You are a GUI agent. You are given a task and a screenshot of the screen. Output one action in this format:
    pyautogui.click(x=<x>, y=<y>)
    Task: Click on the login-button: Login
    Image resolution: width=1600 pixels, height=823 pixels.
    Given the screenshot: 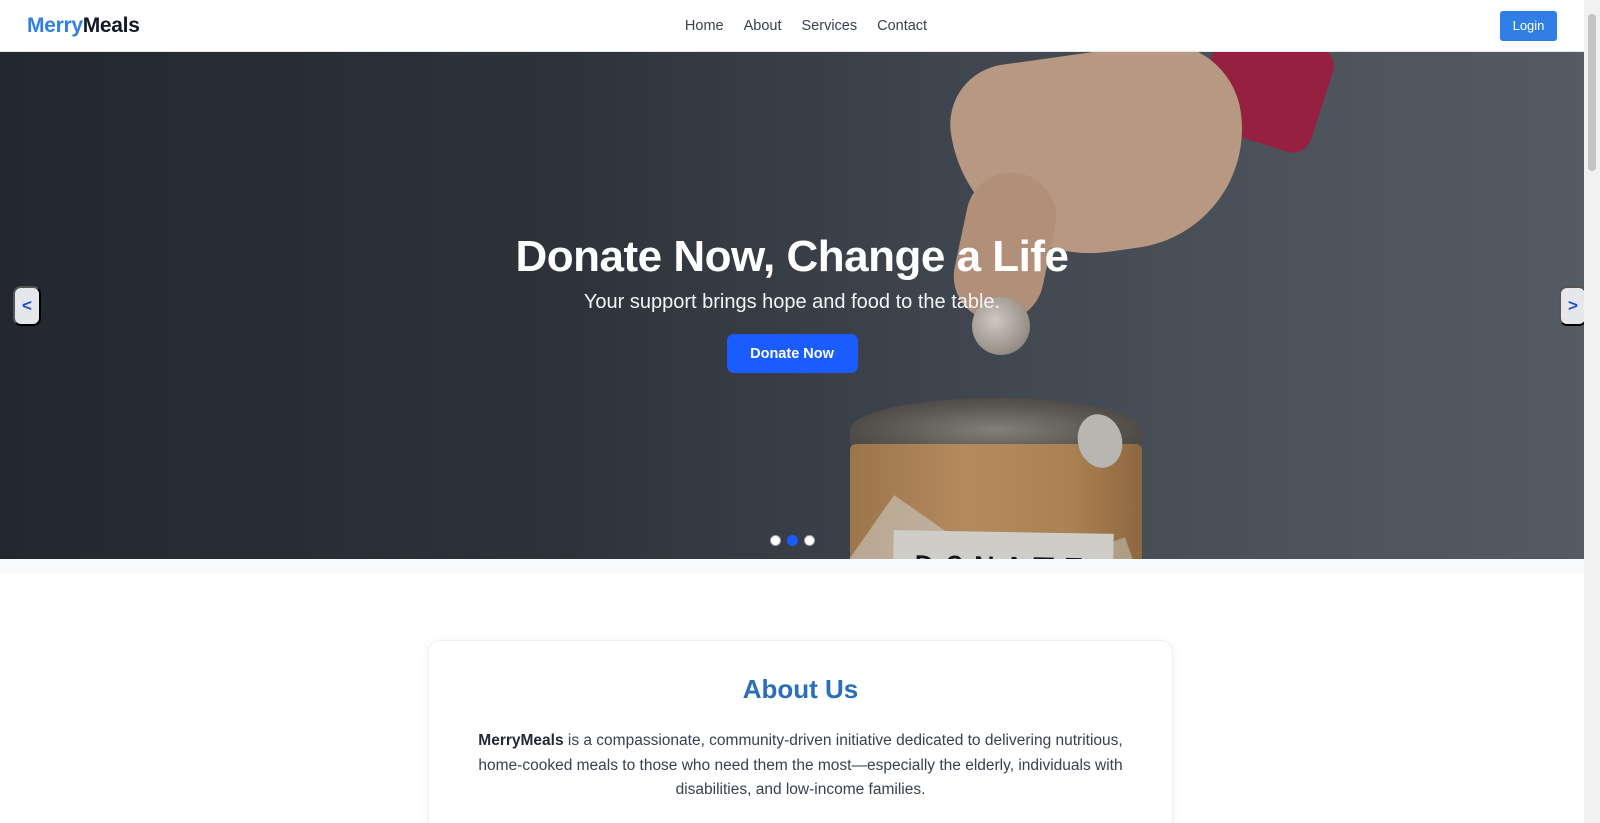 What is the action you would take?
    pyautogui.click(x=1528, y=25)
    